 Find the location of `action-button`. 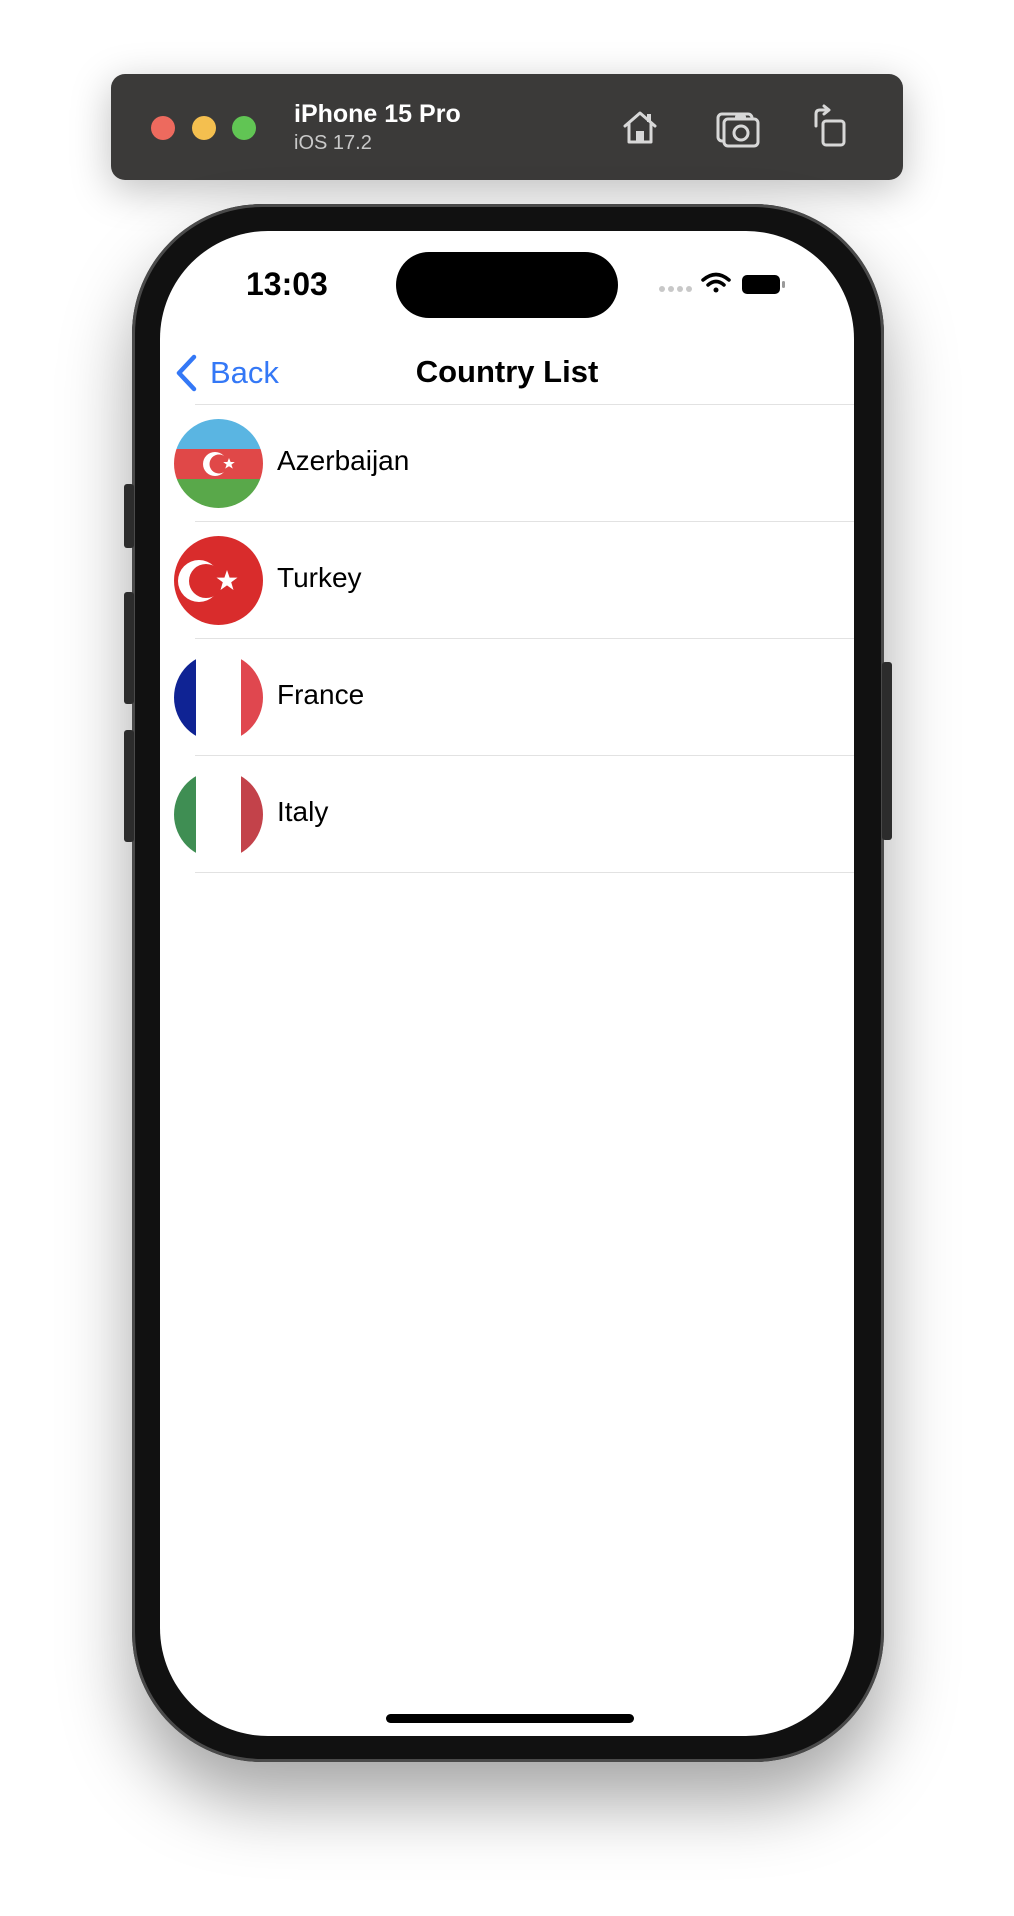

action-button is located at coordinates (129, 516).